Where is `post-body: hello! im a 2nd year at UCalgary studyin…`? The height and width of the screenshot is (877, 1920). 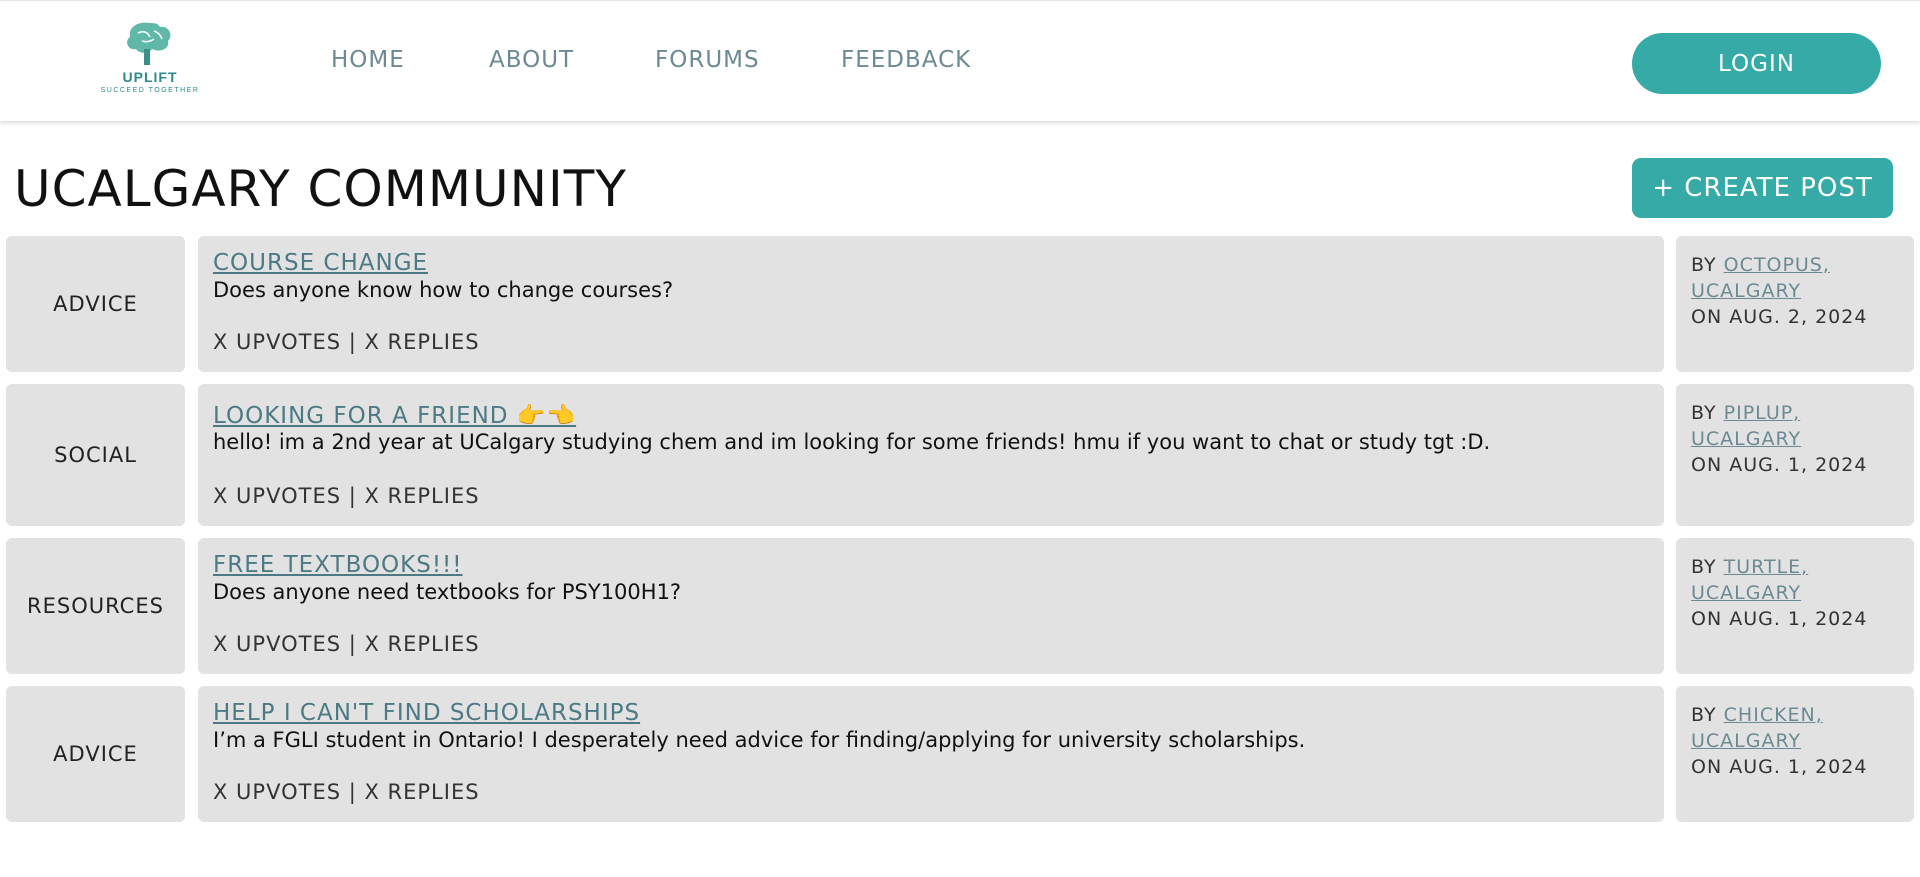
post-body: hello! im a 2nd year at UCalgary studyin… is located at coordinates (852, 442).